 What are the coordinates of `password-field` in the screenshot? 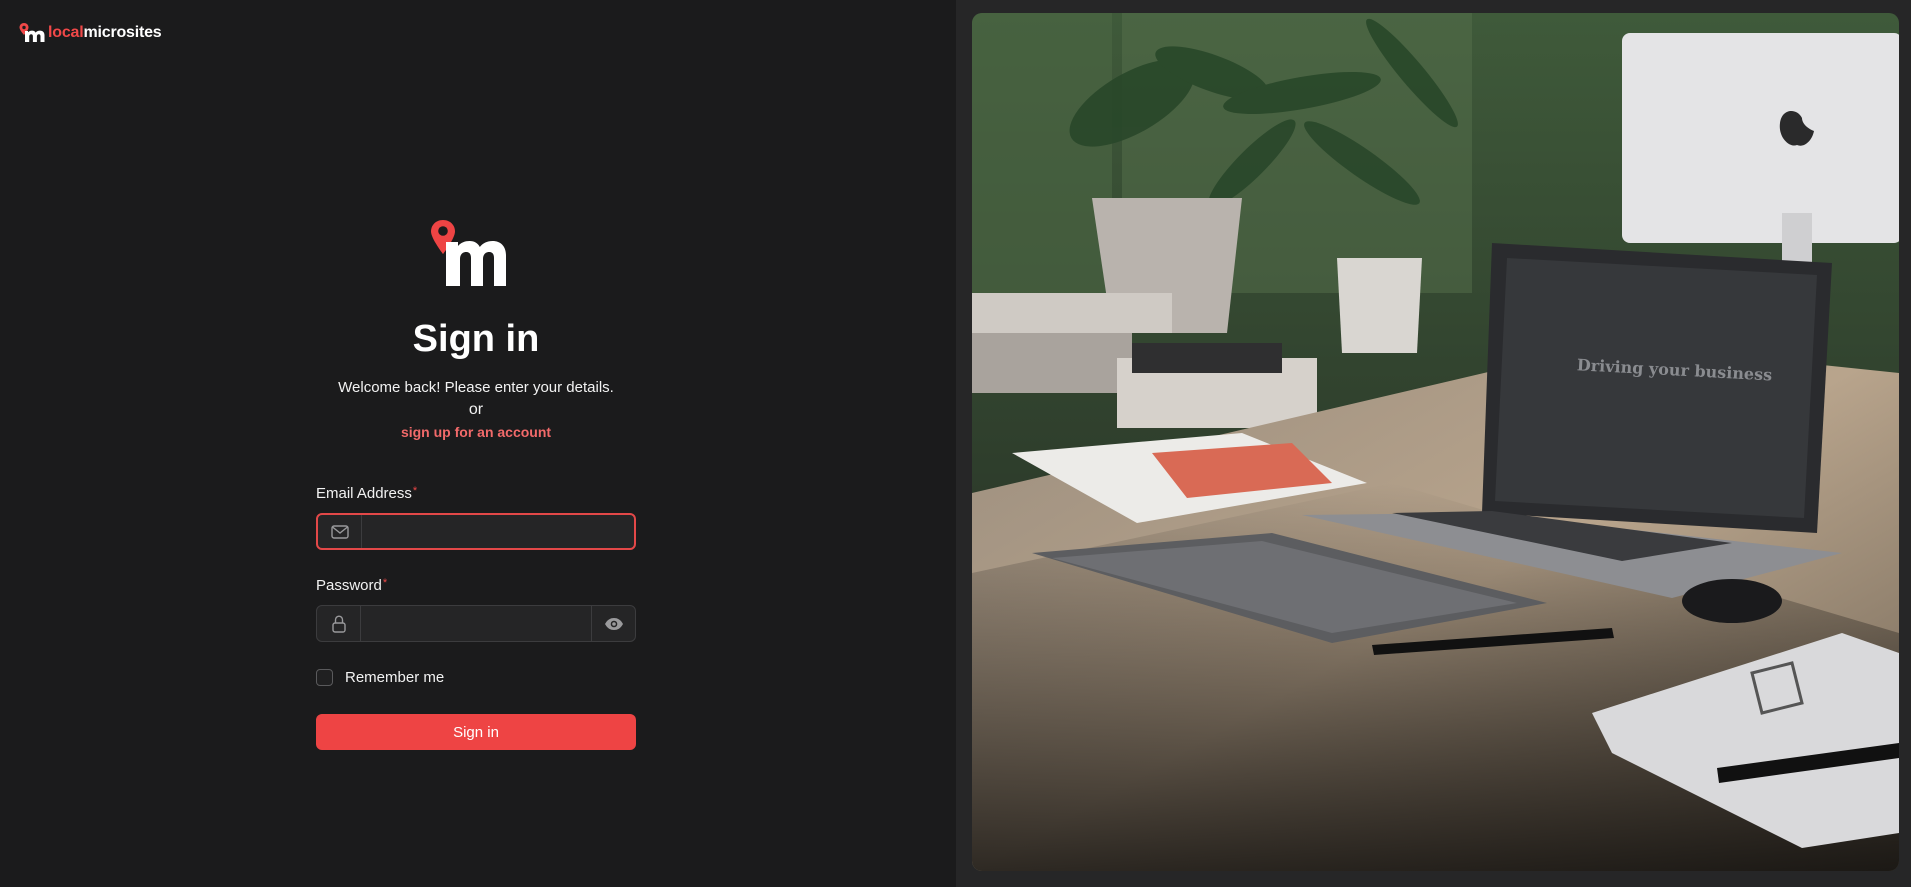 It's located at (476, 623).